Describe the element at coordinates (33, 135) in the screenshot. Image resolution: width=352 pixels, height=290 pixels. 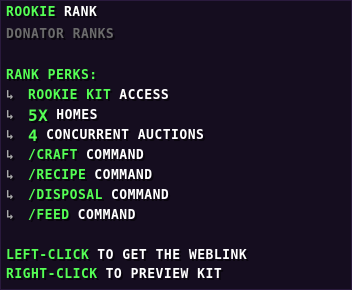
I see `perk-highlight: 4` at that location.